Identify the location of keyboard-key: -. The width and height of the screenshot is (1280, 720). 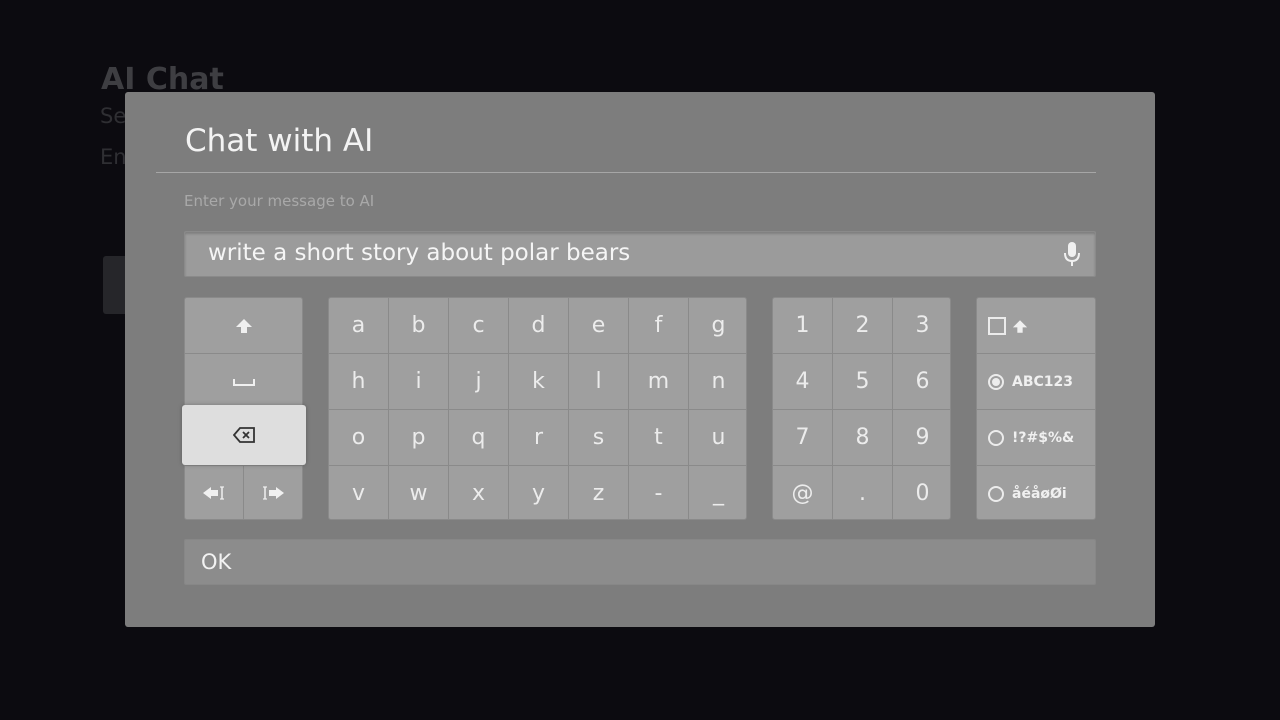
(658, 492).